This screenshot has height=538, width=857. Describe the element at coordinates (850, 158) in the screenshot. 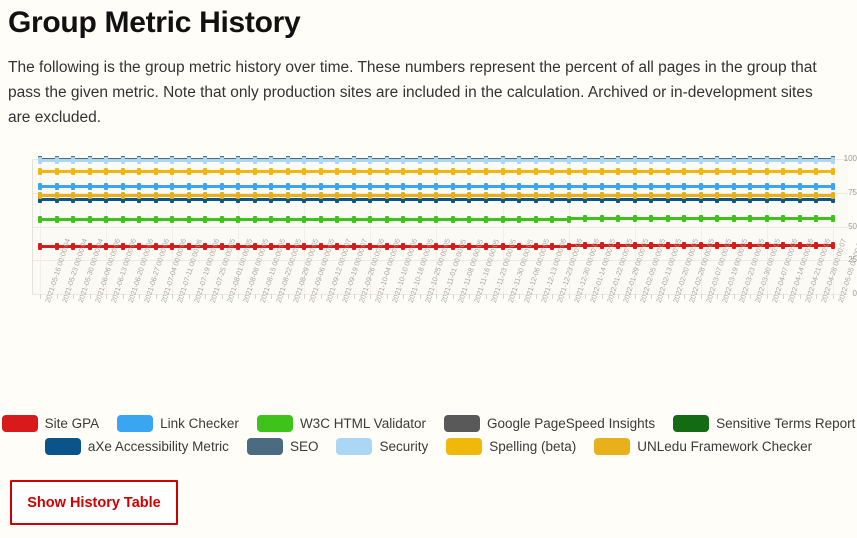

I see `y-tick-label: 100` at that location.